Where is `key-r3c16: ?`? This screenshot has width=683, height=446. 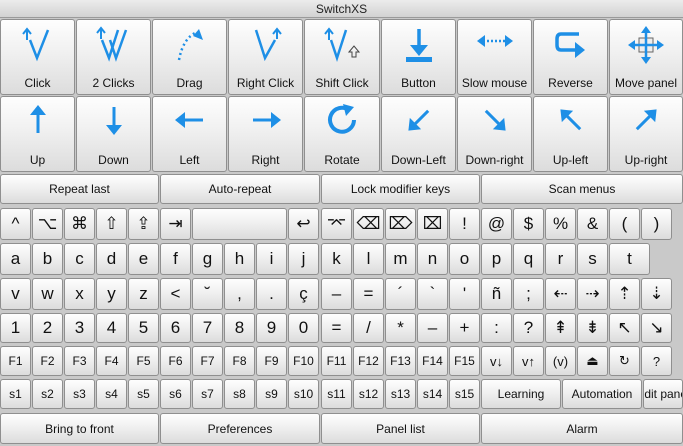
key-r3c16: ? is located at coordinates (528, 328).